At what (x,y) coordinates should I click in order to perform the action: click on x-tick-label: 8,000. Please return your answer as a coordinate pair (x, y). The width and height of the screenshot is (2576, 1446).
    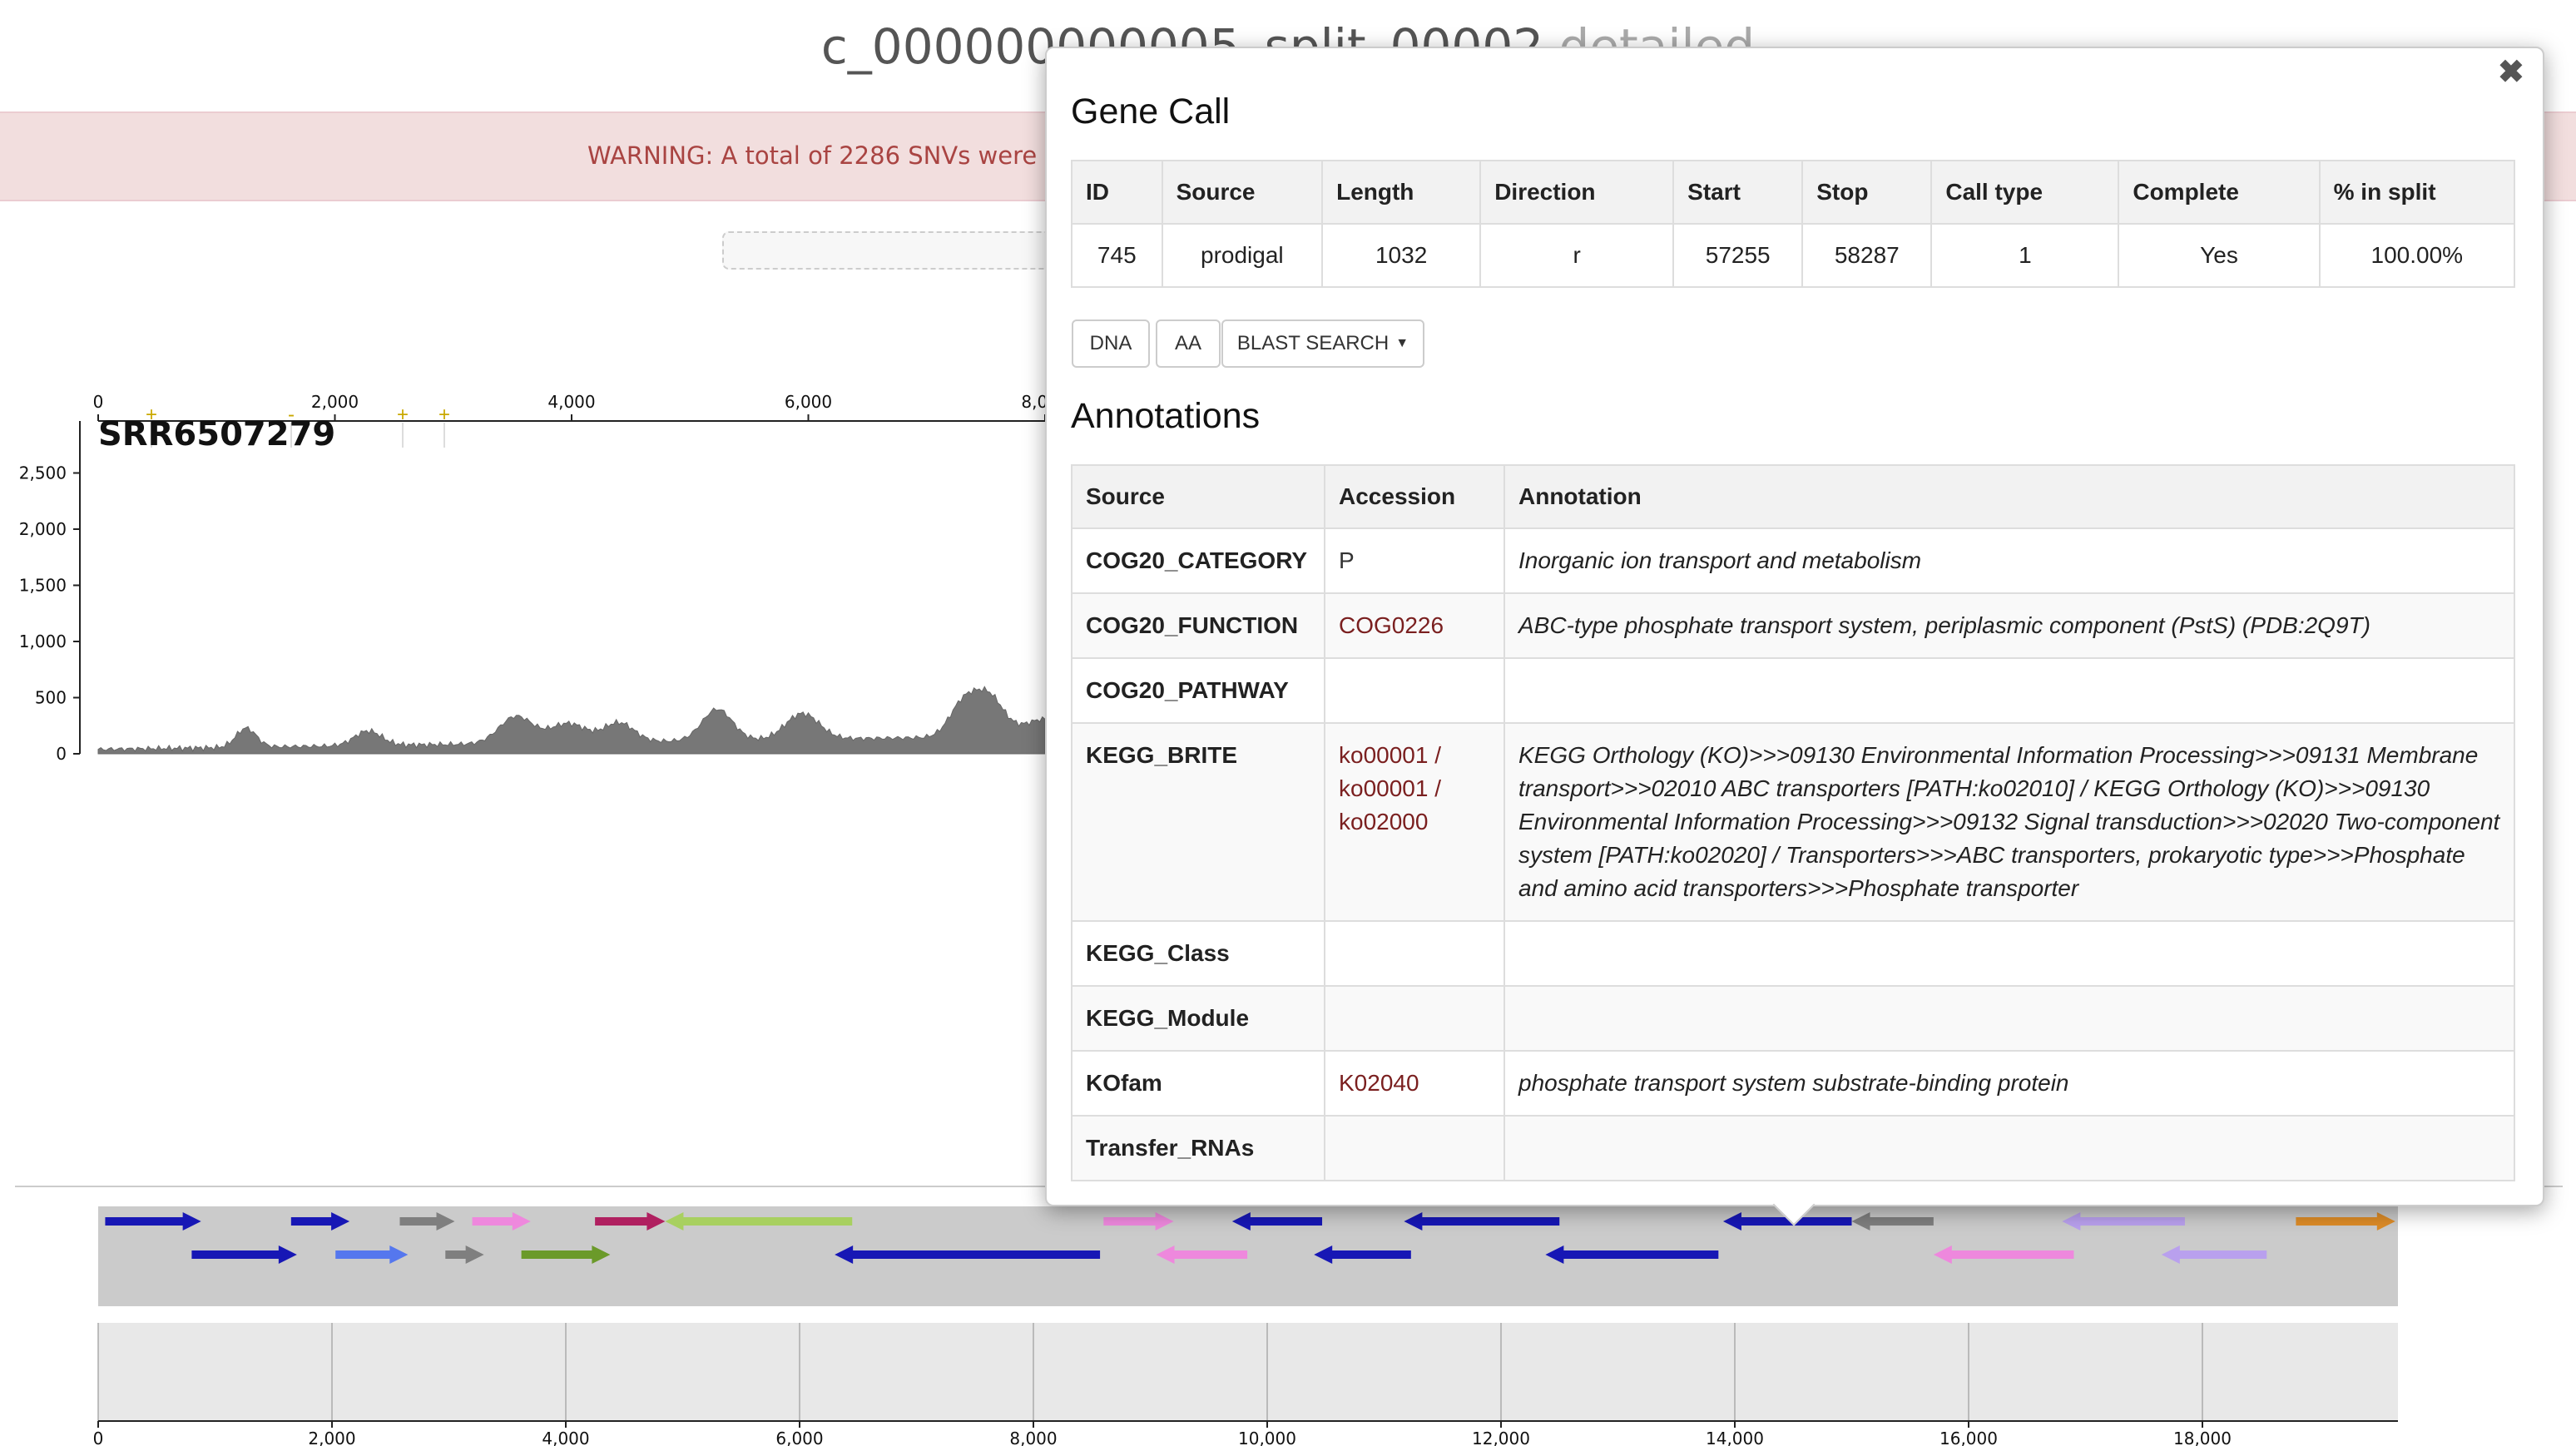
    Looking at the image, I should click on (1033, 1437).